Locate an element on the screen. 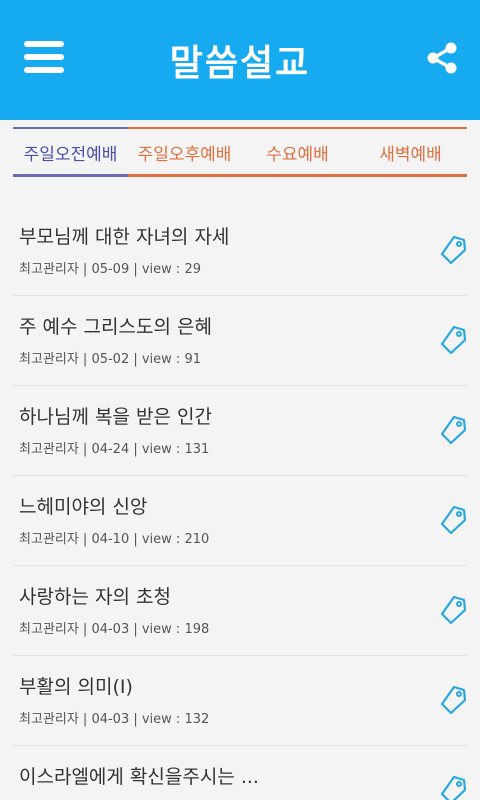  tab-sunday-morning: 주일오전예배 is located at coordinates (70, 152).